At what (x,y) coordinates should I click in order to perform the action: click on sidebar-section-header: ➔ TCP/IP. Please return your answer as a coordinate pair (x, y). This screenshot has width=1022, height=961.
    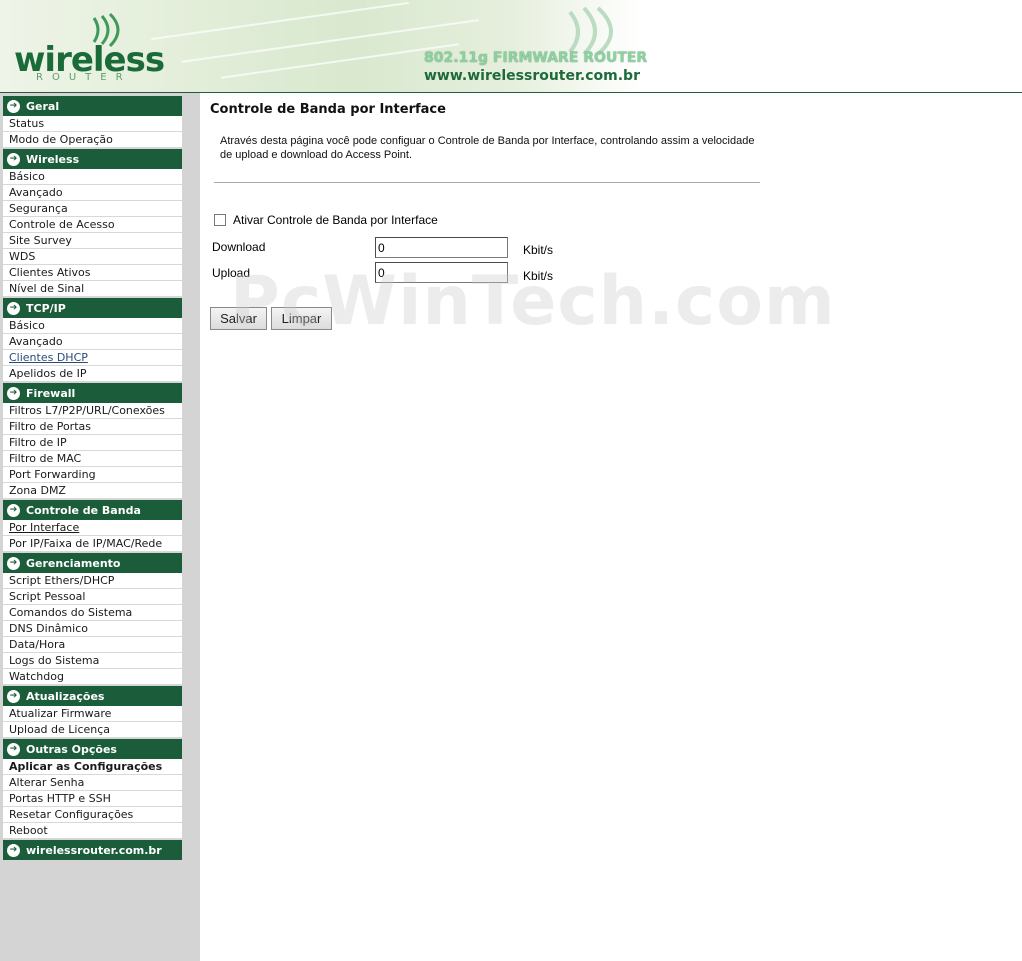
    Looking at the image, I should click on (92, 308).